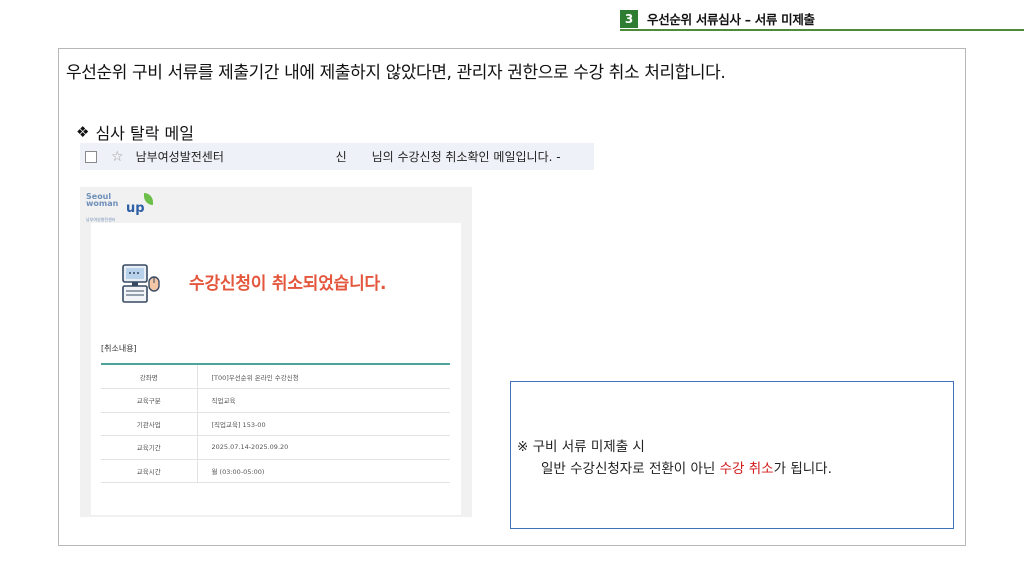 The image size is (1024, 576). I want to click on star-icon: ☆, so click(117, 157).